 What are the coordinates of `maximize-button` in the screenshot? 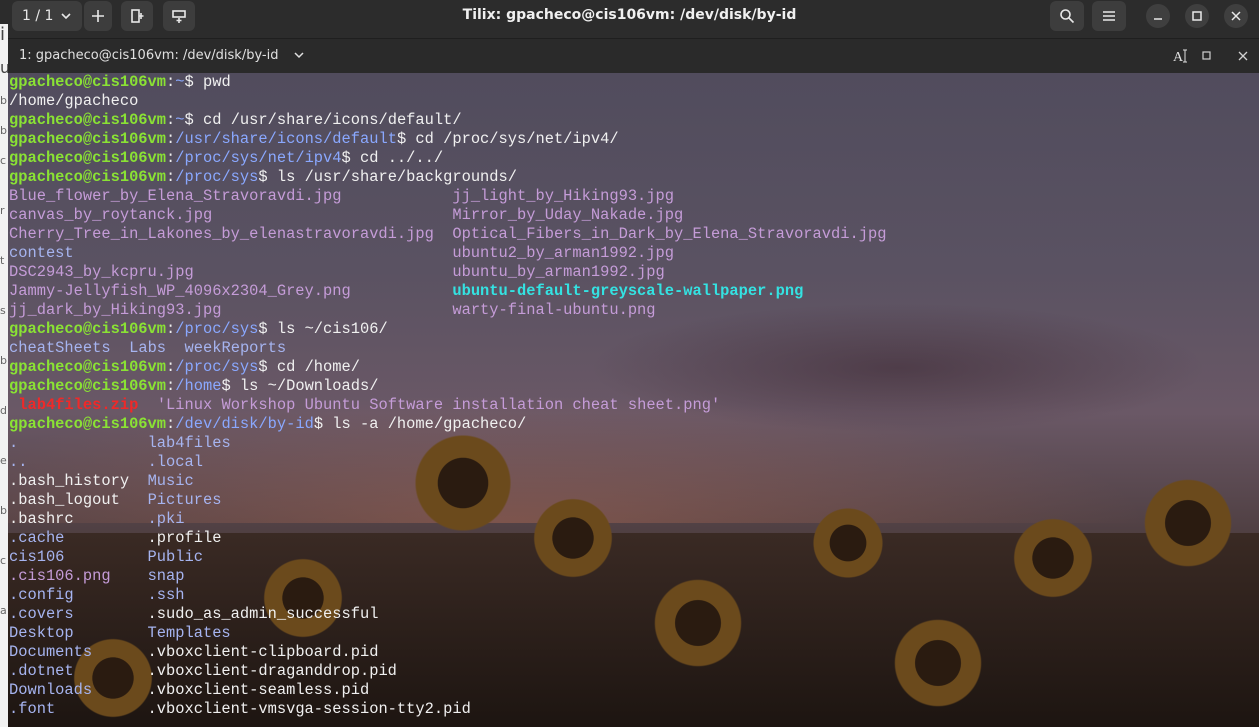 It's located at (1197, 16).